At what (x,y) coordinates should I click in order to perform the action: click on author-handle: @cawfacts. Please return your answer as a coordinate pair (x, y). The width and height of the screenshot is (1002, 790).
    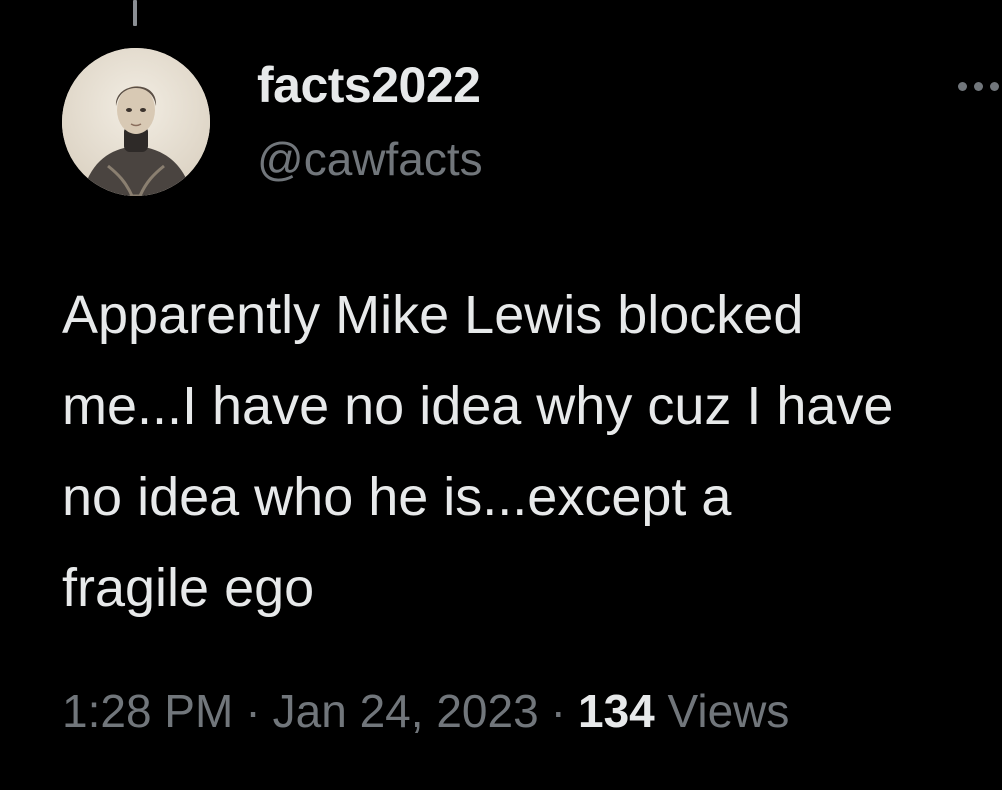
    Looking at the image, I should click on (370, 159).